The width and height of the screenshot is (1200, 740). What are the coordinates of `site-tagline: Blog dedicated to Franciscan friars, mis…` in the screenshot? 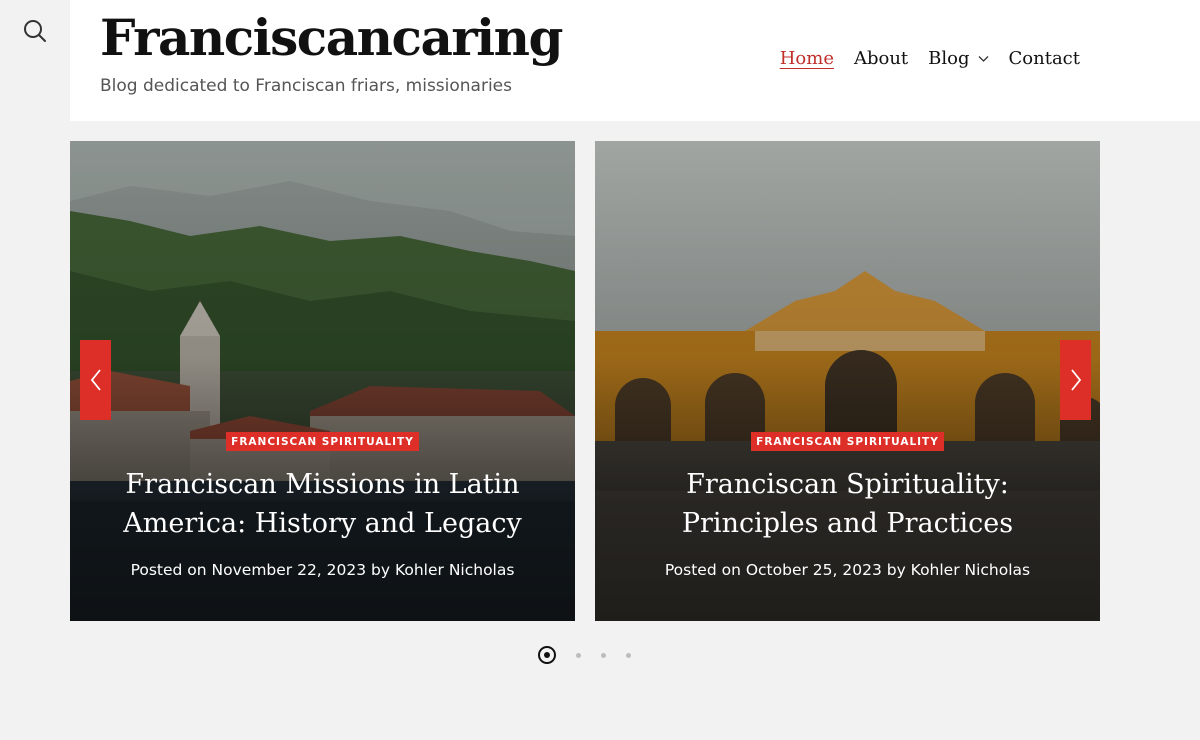 It's located at (306, 86).